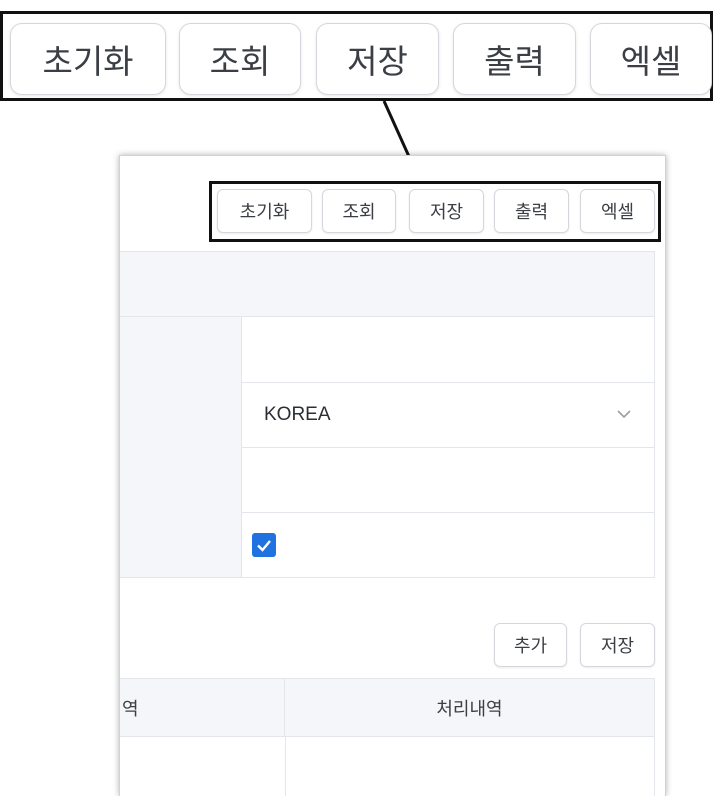 This screenshot has height=796, width=719. Describe the element at coordinates (651, 59) in the screenshot. I see `zoom-excel-button: 엑셀` at that location.